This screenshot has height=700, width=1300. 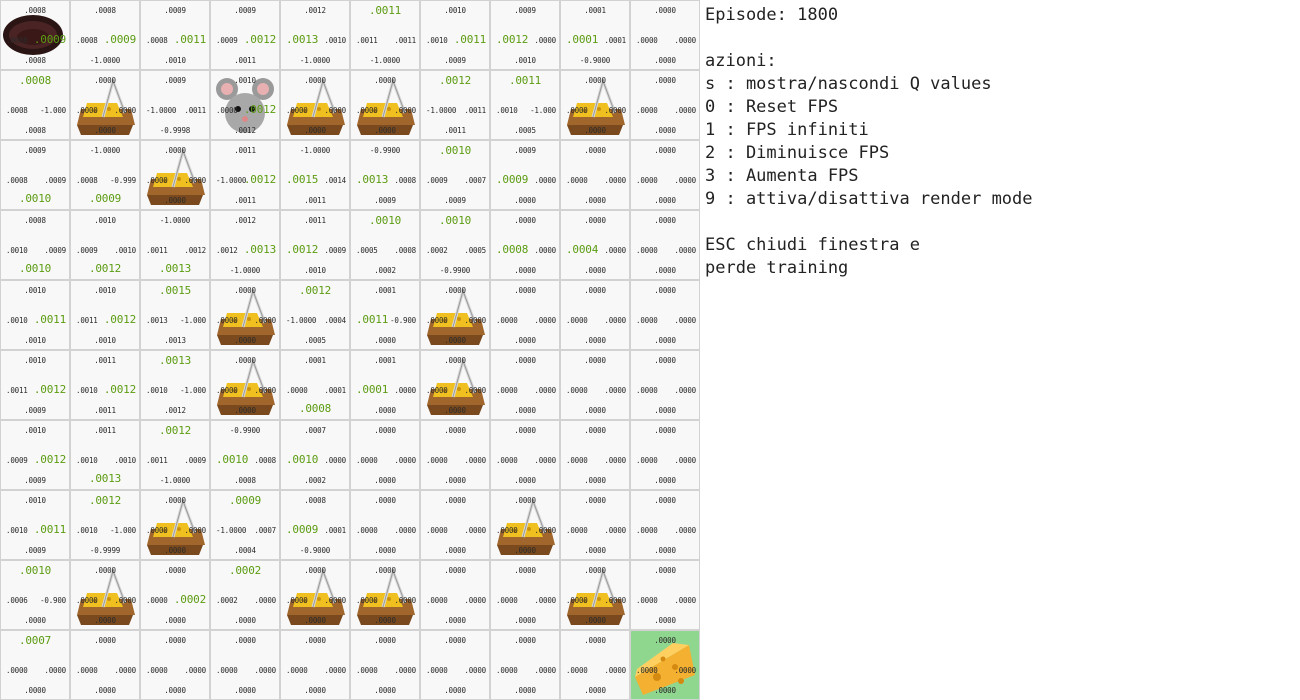 What do you see at coordinates (315, 315) in the screenshot?
I see `grid-cell: .0012 -1.0000 .0004 .0005` at bounding box center [315, 315].